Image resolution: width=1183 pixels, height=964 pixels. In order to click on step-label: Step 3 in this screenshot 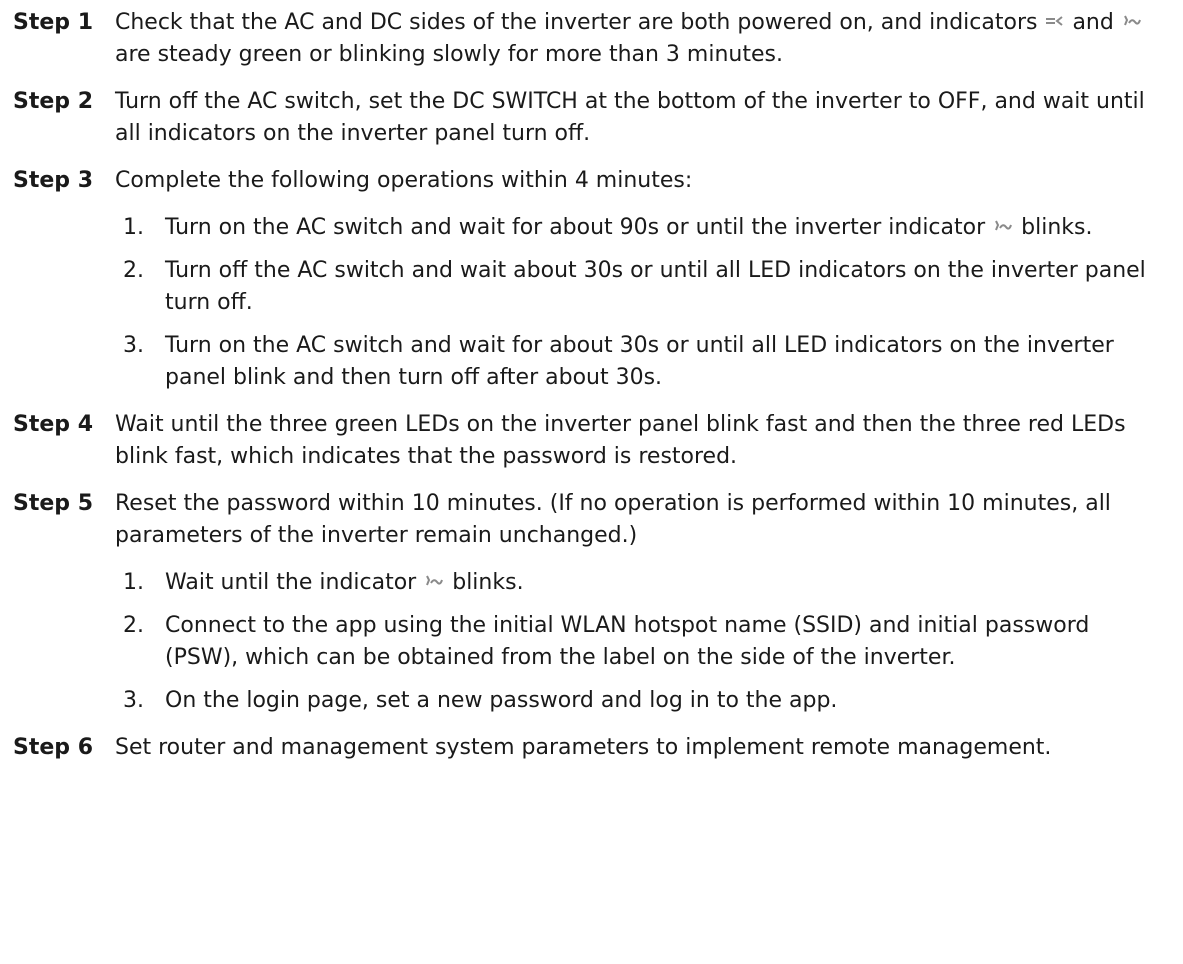, I will do `click(53, 180)`.